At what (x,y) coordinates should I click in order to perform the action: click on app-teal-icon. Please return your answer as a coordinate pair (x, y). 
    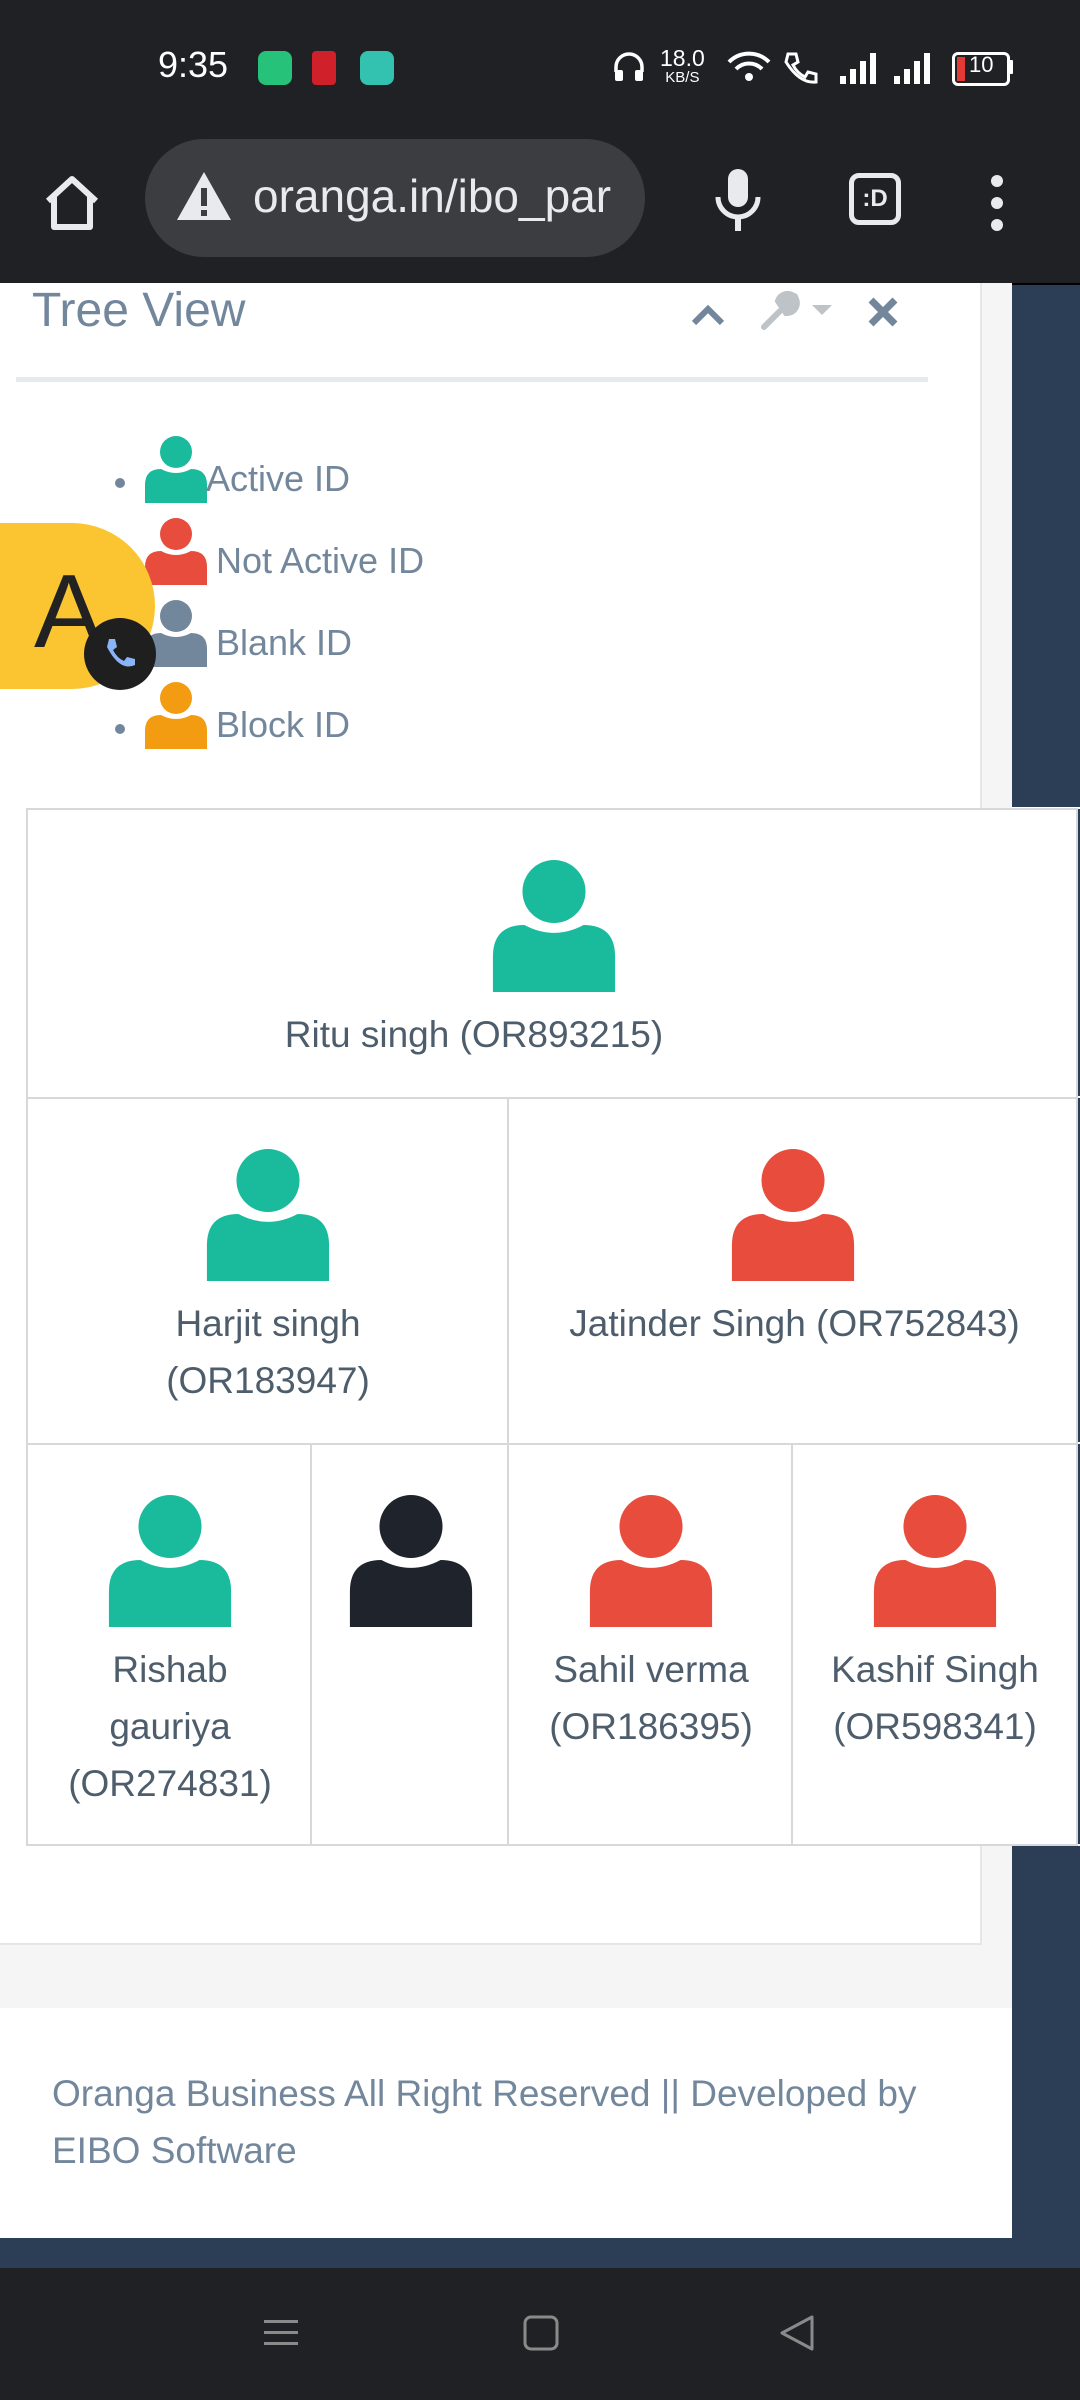
    Looking at the image, I should click on (377, 68).